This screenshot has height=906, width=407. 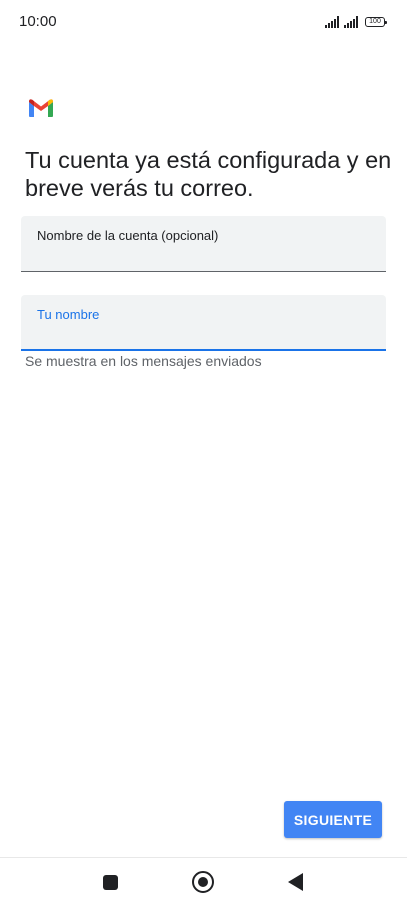 I want to click on your-name-input, so click(x=202, y=333).